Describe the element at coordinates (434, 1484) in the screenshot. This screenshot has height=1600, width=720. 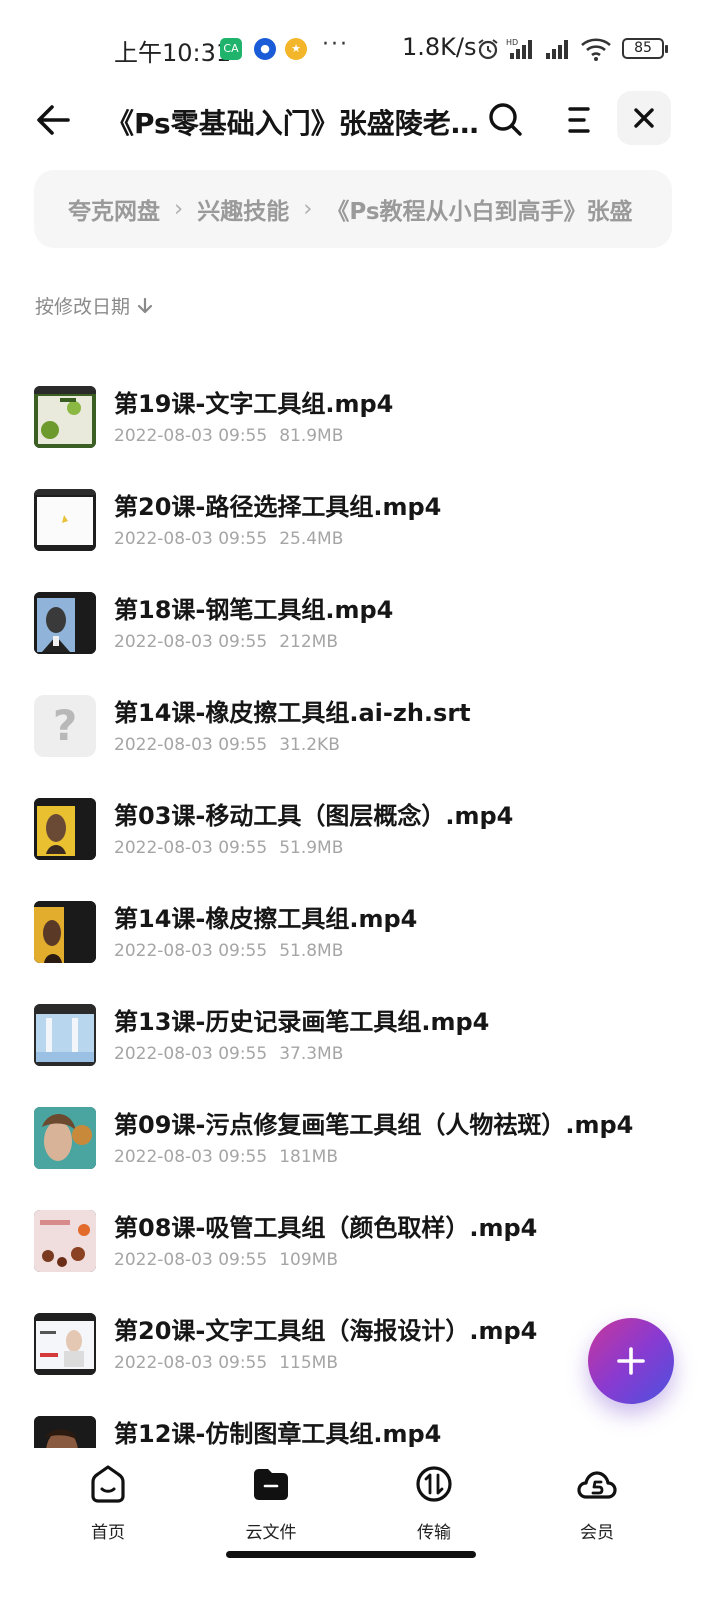
I see `transfer-icon` at that location.